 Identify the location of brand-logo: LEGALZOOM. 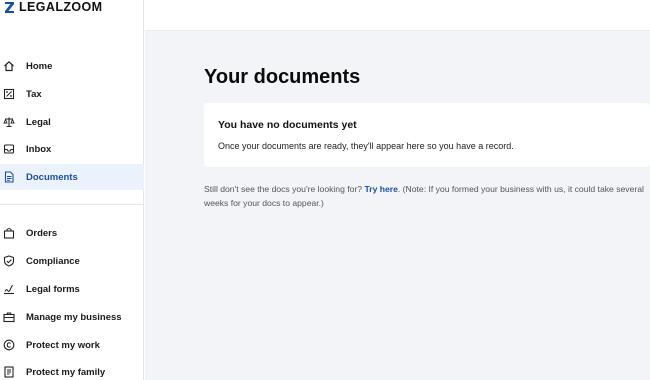
(53, 7).